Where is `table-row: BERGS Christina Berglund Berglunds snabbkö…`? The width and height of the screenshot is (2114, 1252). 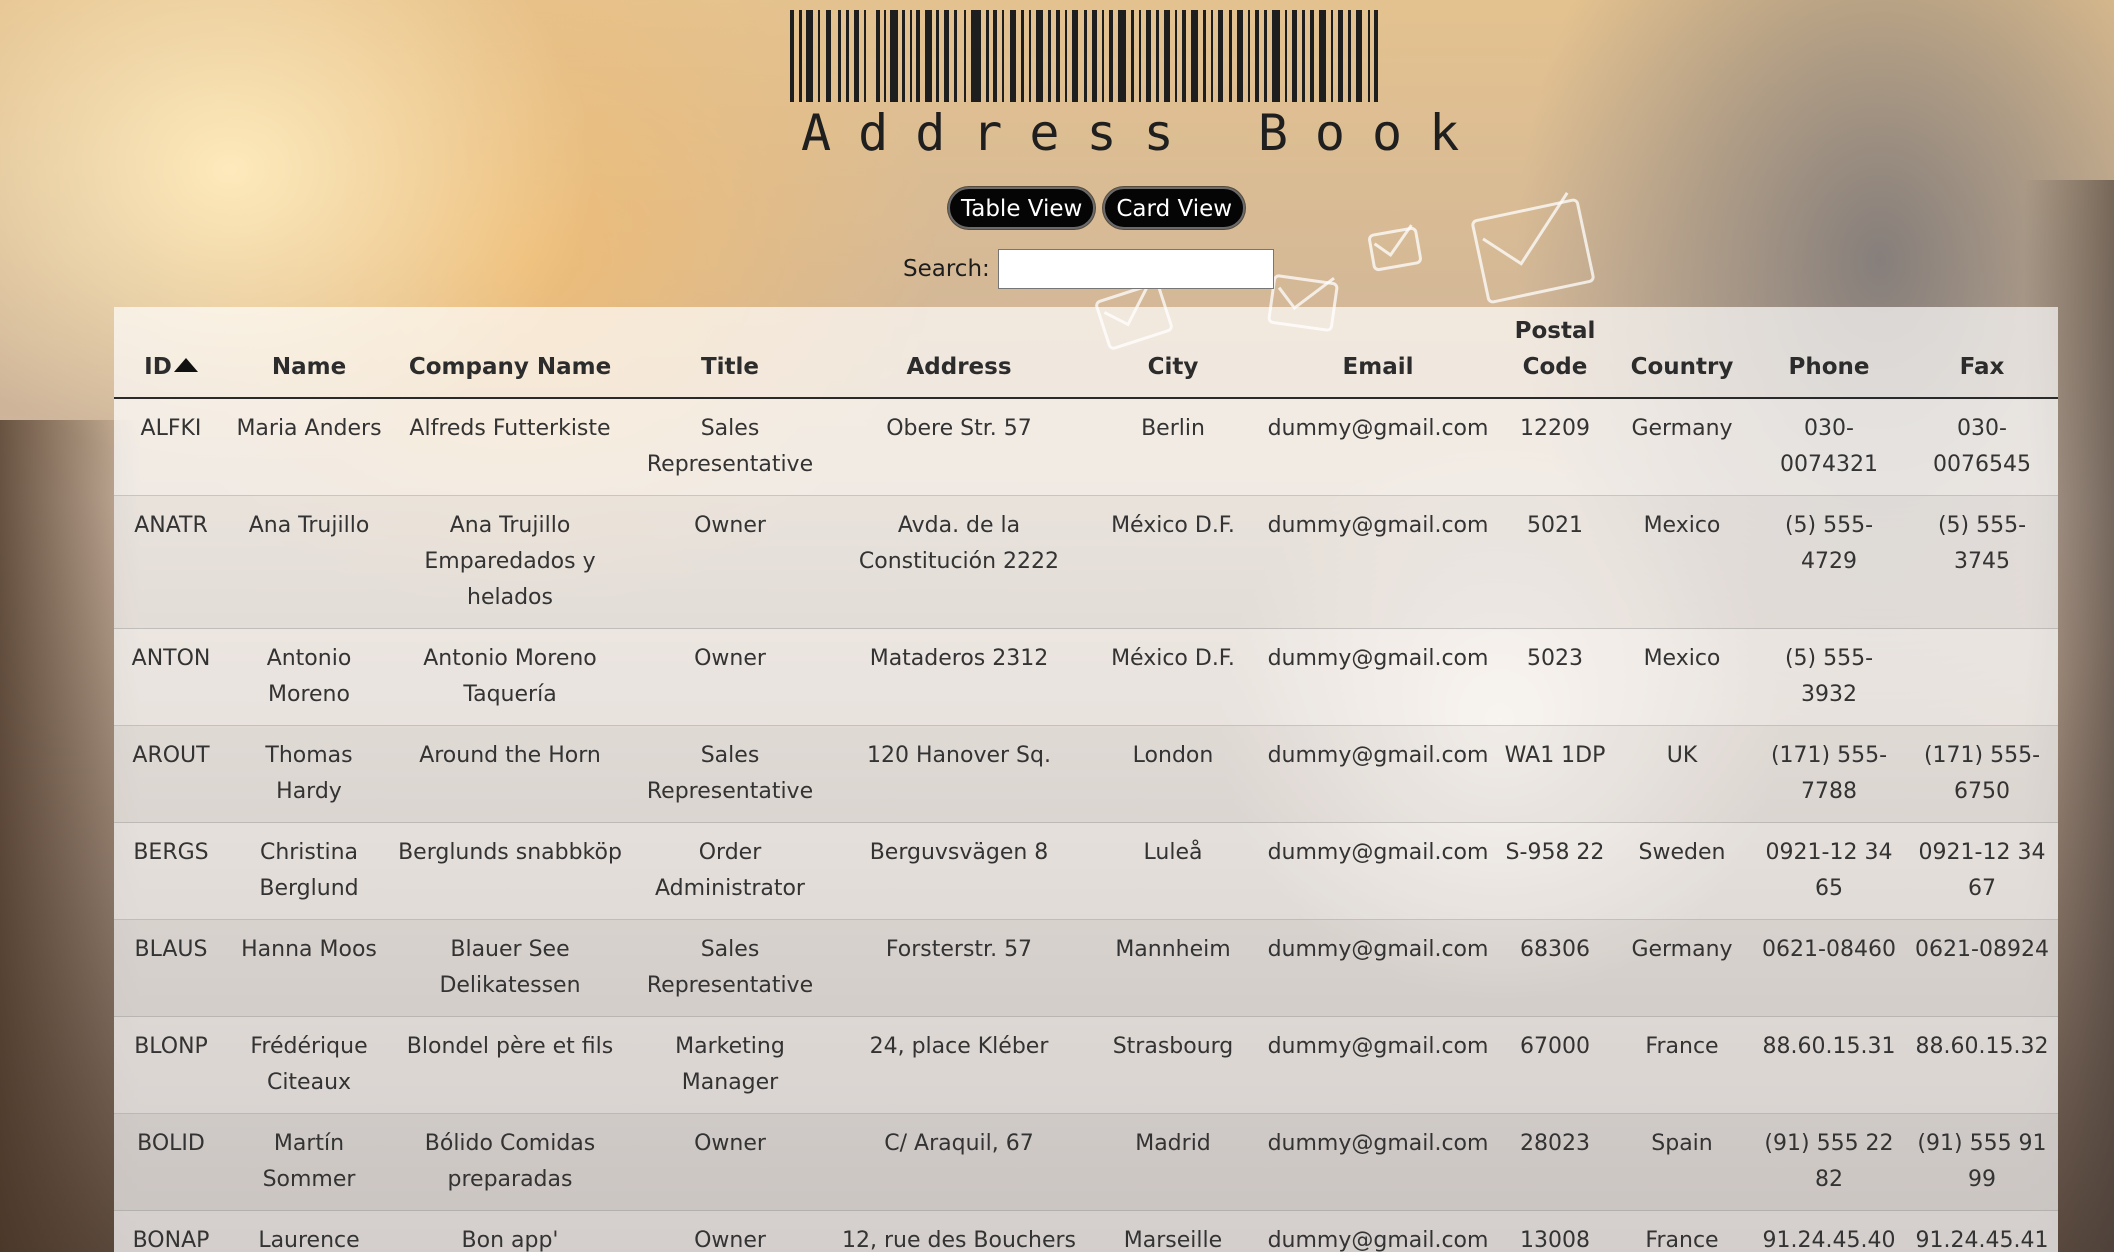
table-row: BERGS Christina Berglund Berglunds snabbkö… is located at coordinates (1086, 871).